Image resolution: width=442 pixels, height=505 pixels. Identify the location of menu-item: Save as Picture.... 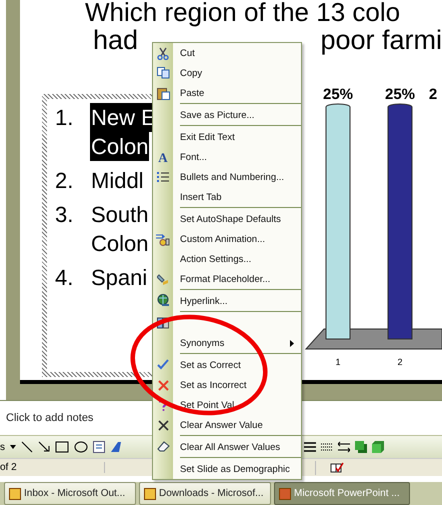
(227, 114).